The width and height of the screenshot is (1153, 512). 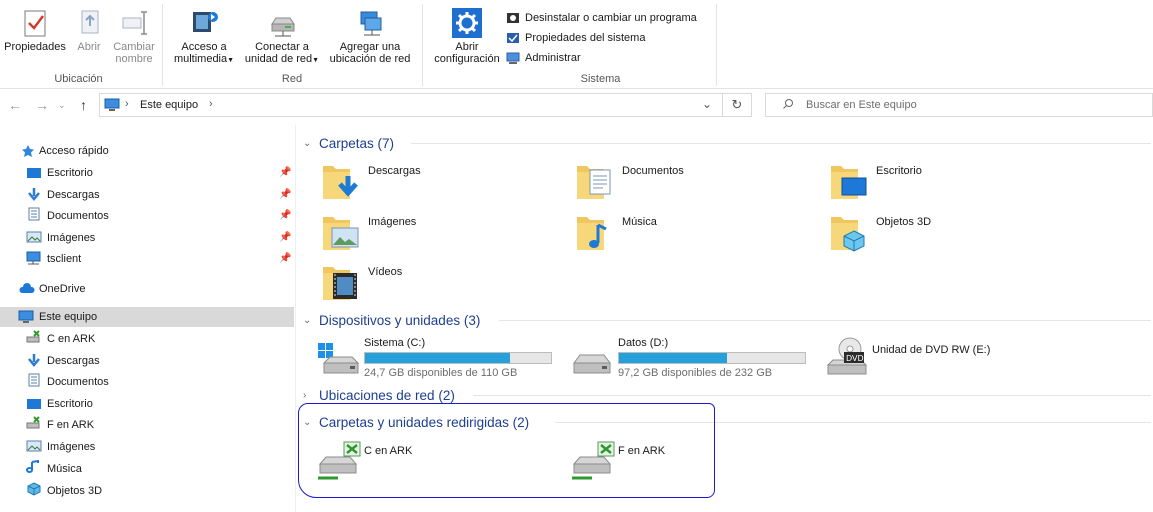 I want to click on pictures-icon, so click(x=34, y=446).